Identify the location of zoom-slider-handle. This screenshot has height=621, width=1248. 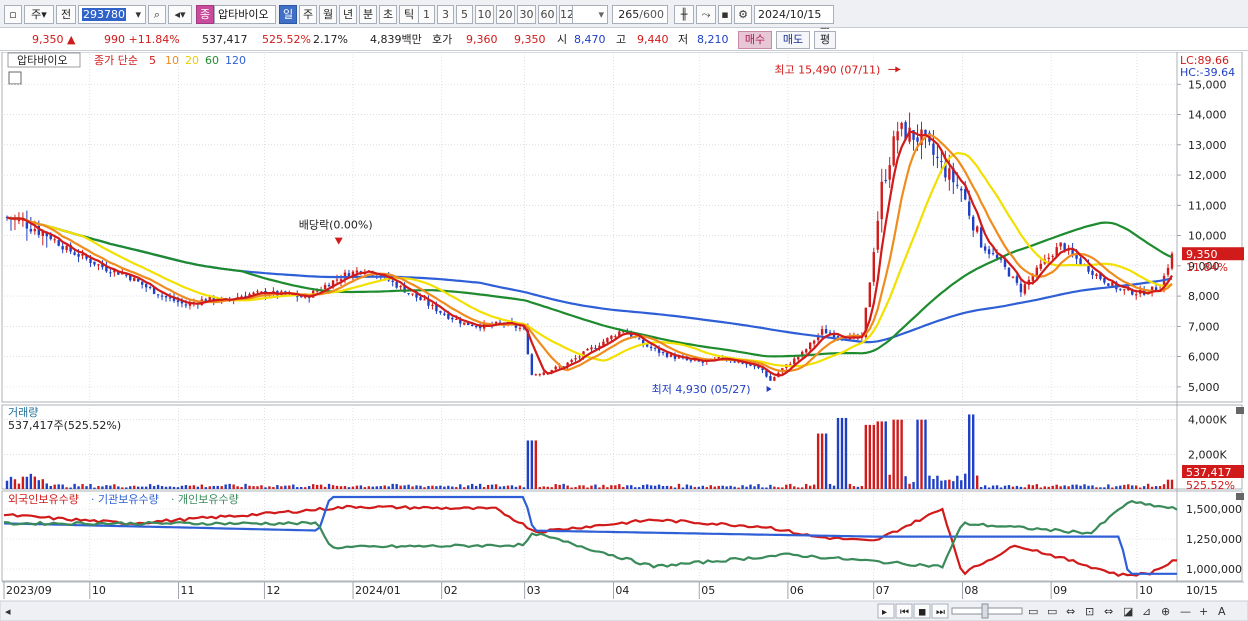
(985, 611).